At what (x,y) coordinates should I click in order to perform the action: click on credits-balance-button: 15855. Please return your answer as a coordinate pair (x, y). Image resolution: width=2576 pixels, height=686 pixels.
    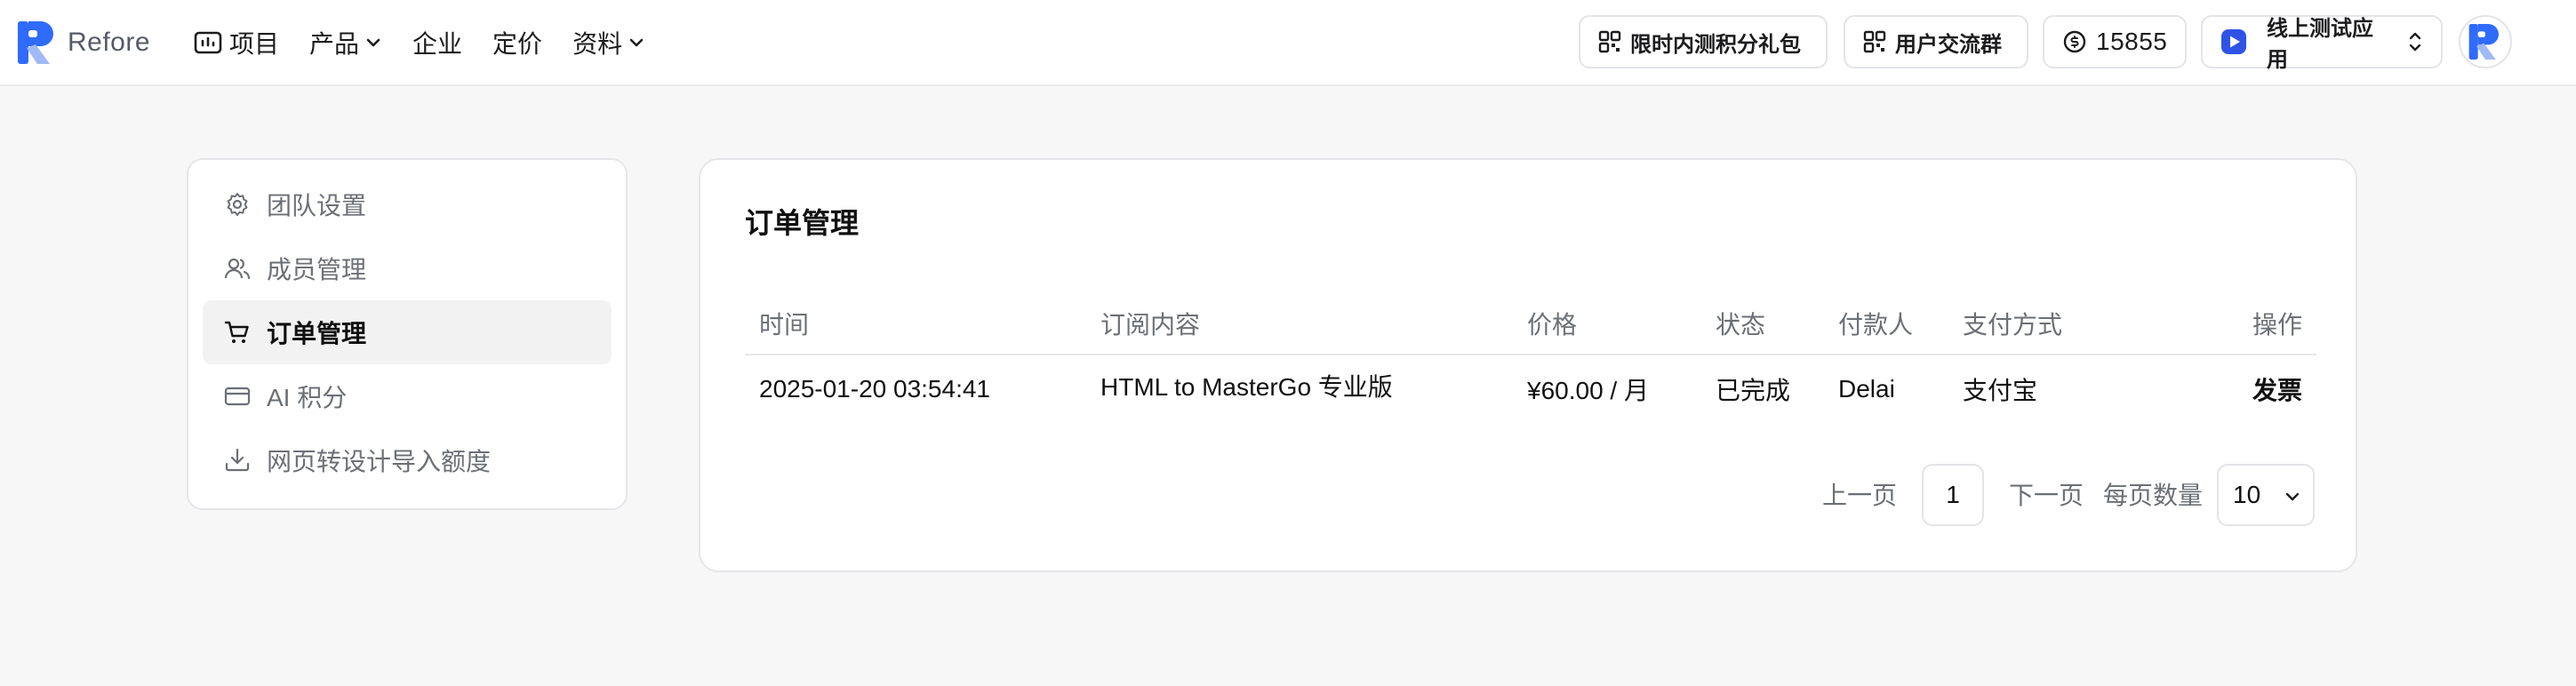
    Looking at the image, I should click on (2115, 41).